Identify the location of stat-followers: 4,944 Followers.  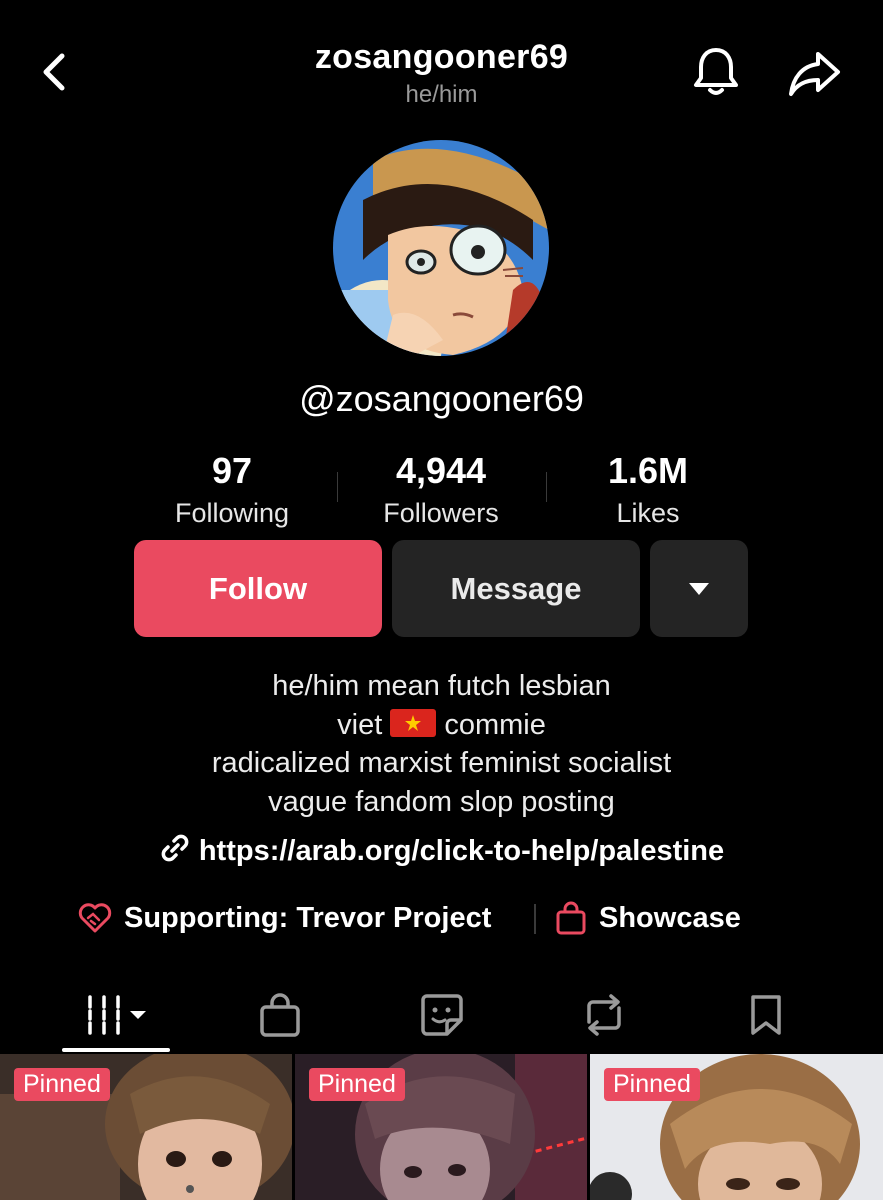
(441, 489).